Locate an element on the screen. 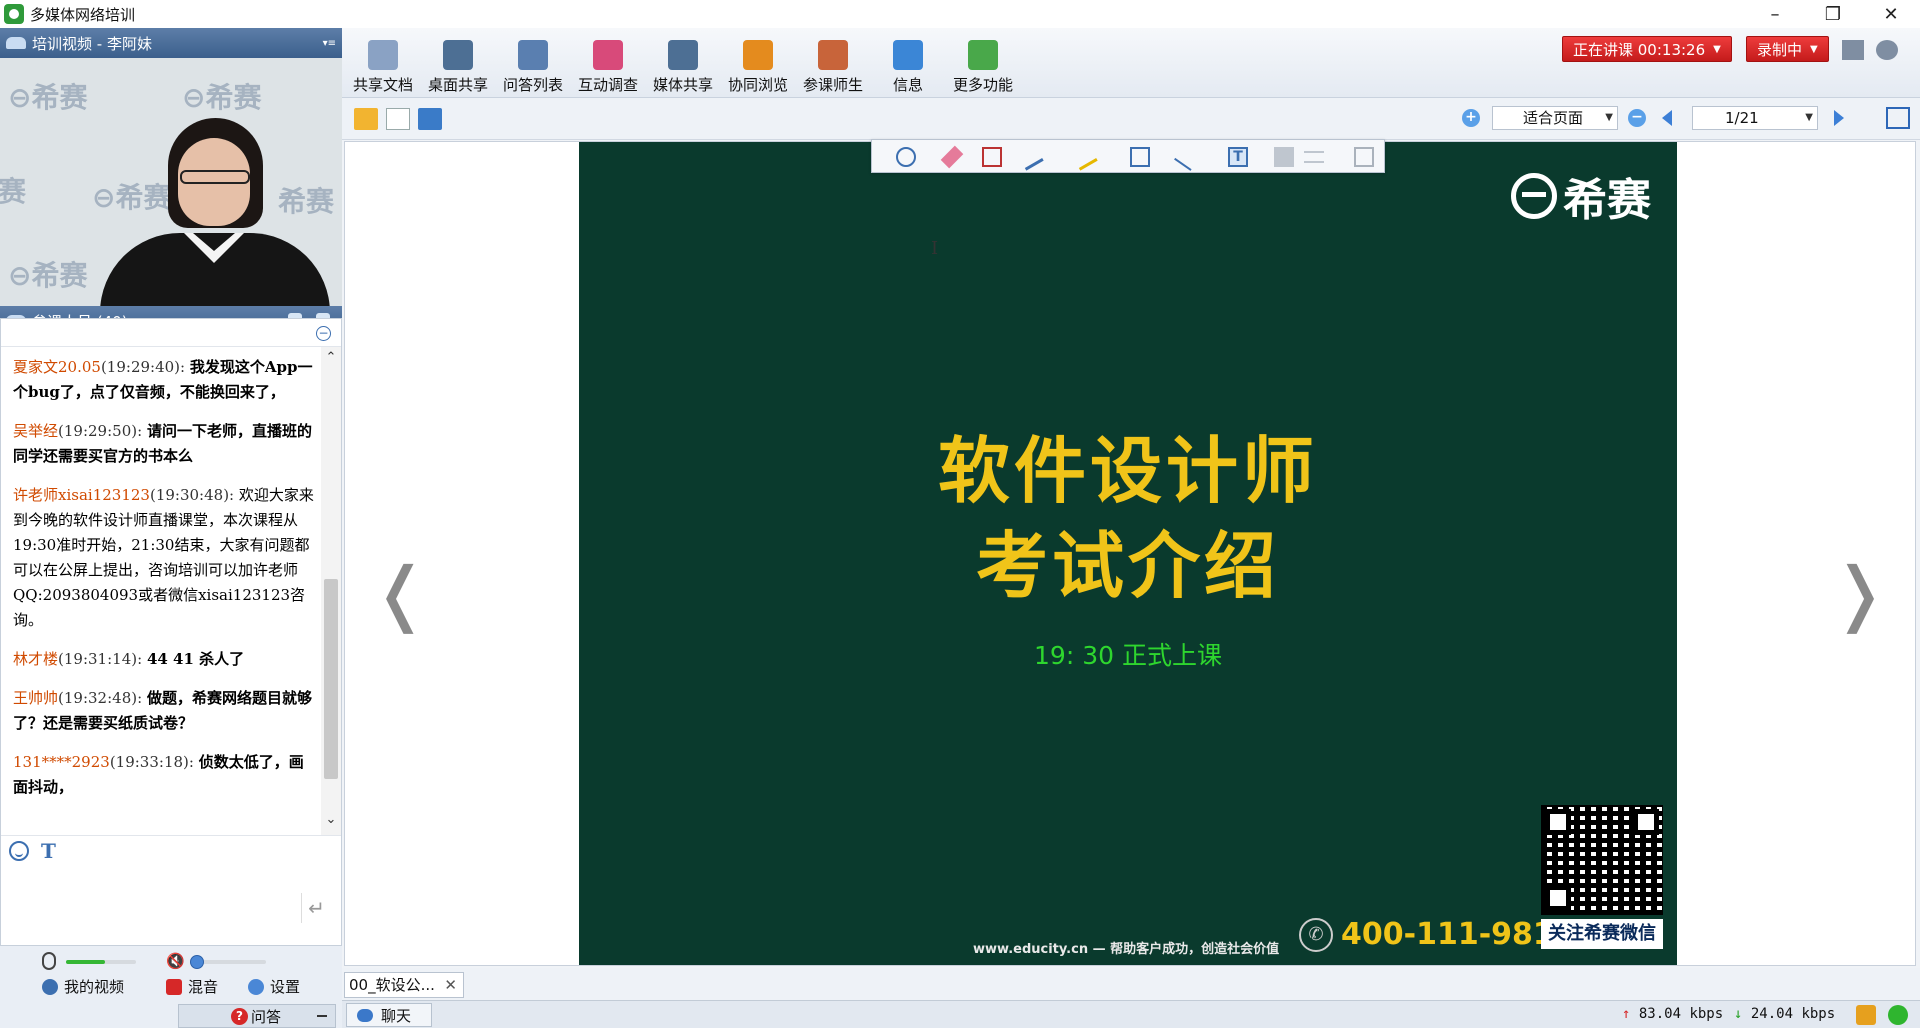 This screenshot has height=1028, width=1920. page-select: 1/21 ▼ is located at coordinates (1755, 118).